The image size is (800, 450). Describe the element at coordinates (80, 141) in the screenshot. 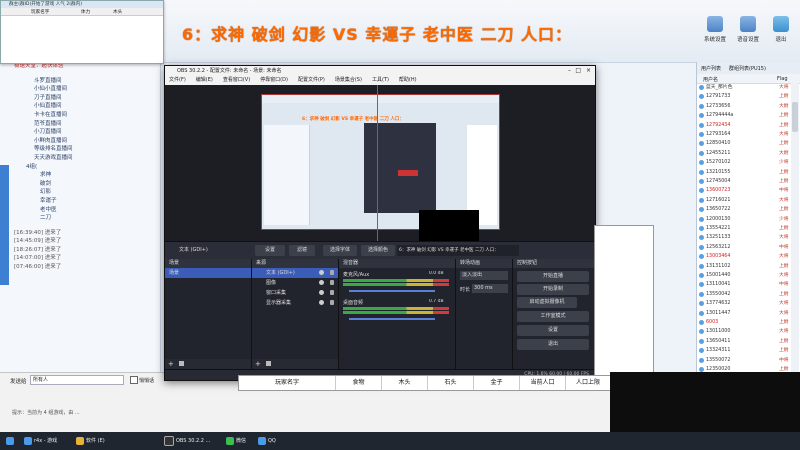

I see `room-item: 小鲜肉直播间` at that location.